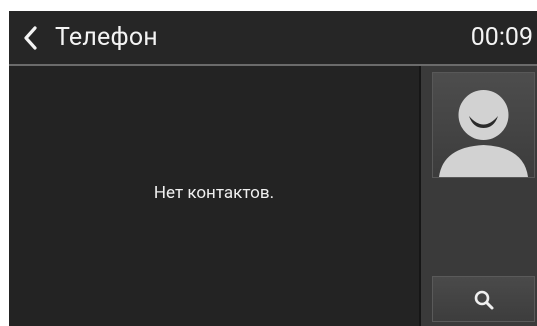  Describe the element at coordinates (501, 37) in the screenshot. I see `clock: 00:09` at that location.